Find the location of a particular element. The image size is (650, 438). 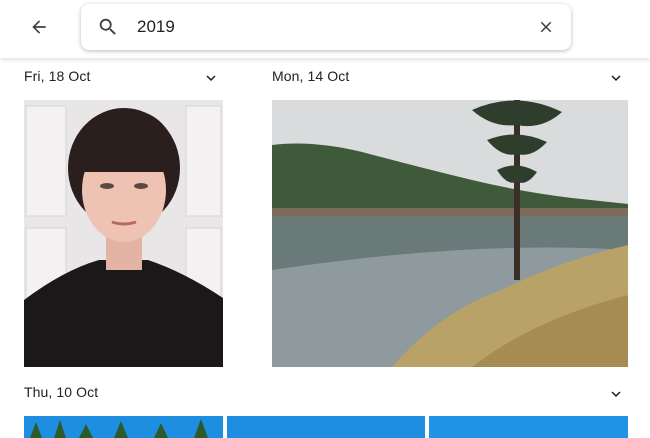

close-icon is located at coordinates (546, 27).